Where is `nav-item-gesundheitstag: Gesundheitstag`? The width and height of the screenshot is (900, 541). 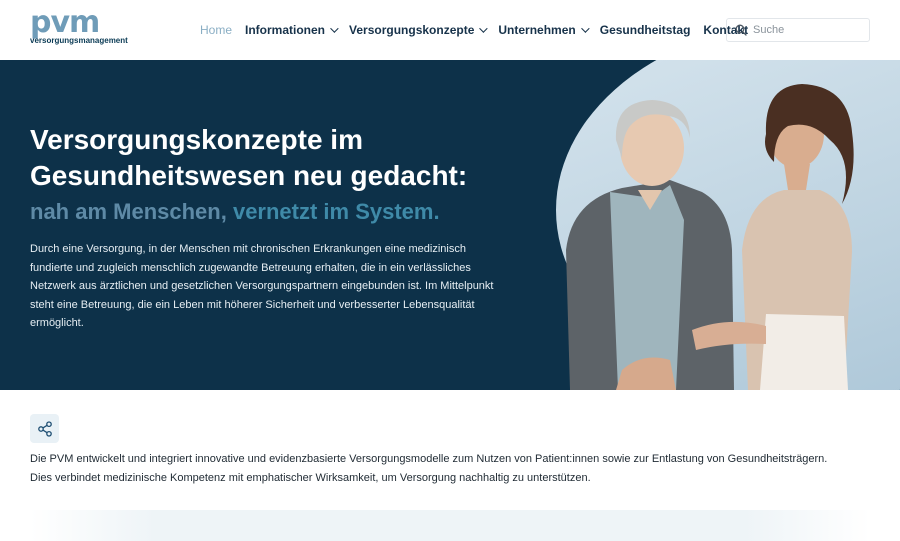
nav-item-gesundheitstag: Gesundheitstag is located at coordinates (645, 30).